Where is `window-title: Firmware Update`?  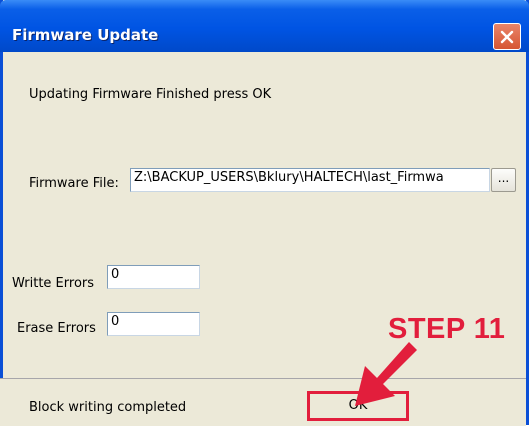 window-title: Firmware Update is located at coordinates (85, 35).